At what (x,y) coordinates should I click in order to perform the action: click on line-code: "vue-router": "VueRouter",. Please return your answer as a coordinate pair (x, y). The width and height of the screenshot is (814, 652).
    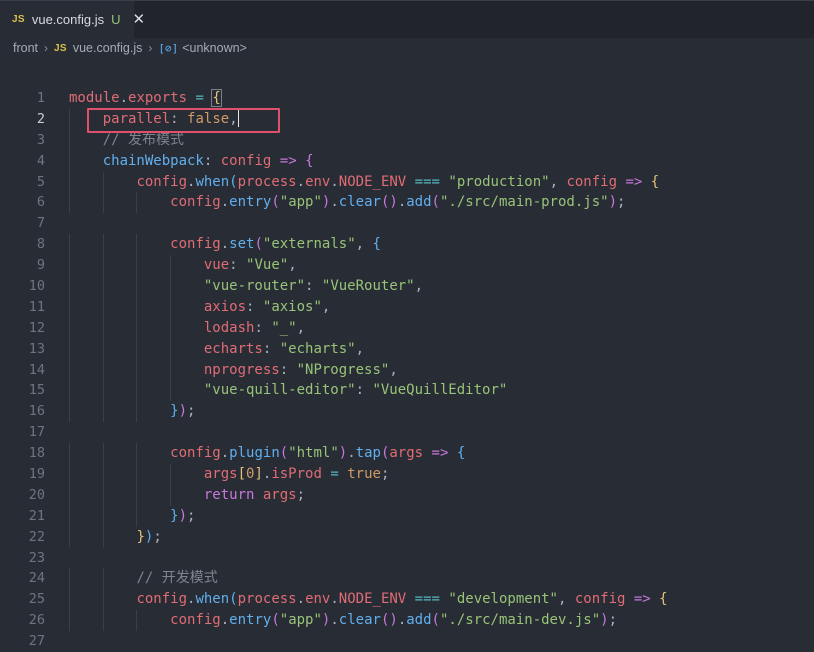
    Looking at the image, I should click on (246, 286).